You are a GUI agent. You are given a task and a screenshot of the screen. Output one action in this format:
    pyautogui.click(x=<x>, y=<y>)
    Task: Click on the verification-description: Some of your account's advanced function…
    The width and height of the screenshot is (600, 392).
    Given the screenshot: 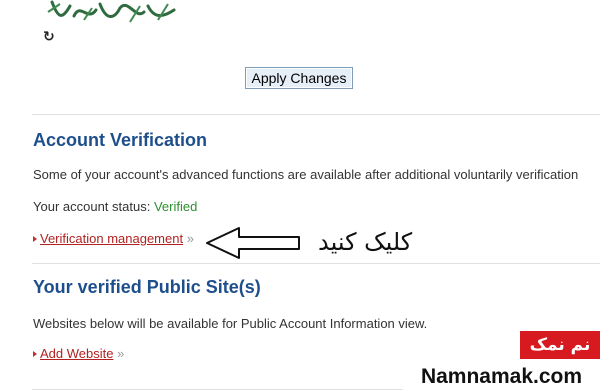 What is the action you would take?
    pyautogui.click(x=306, y=174)
    